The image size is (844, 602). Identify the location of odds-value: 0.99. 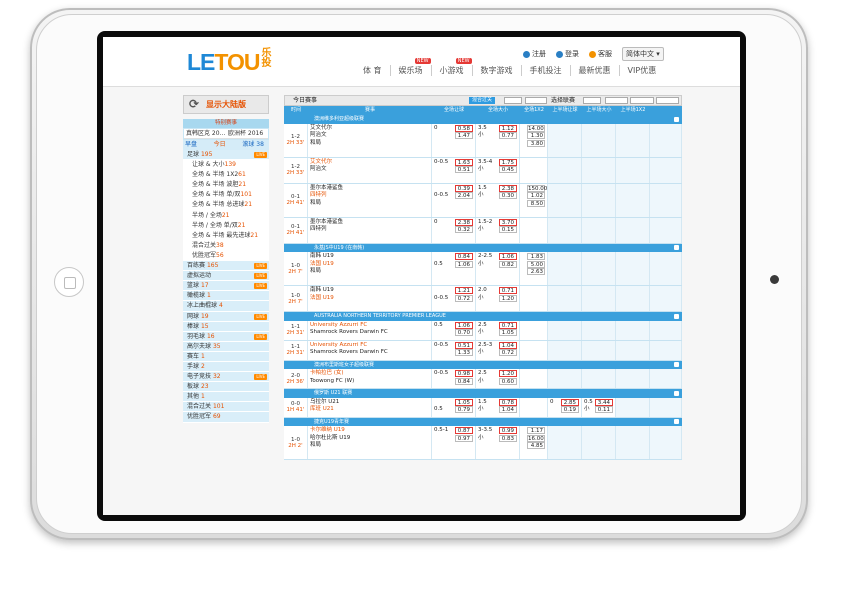
(507, 430).